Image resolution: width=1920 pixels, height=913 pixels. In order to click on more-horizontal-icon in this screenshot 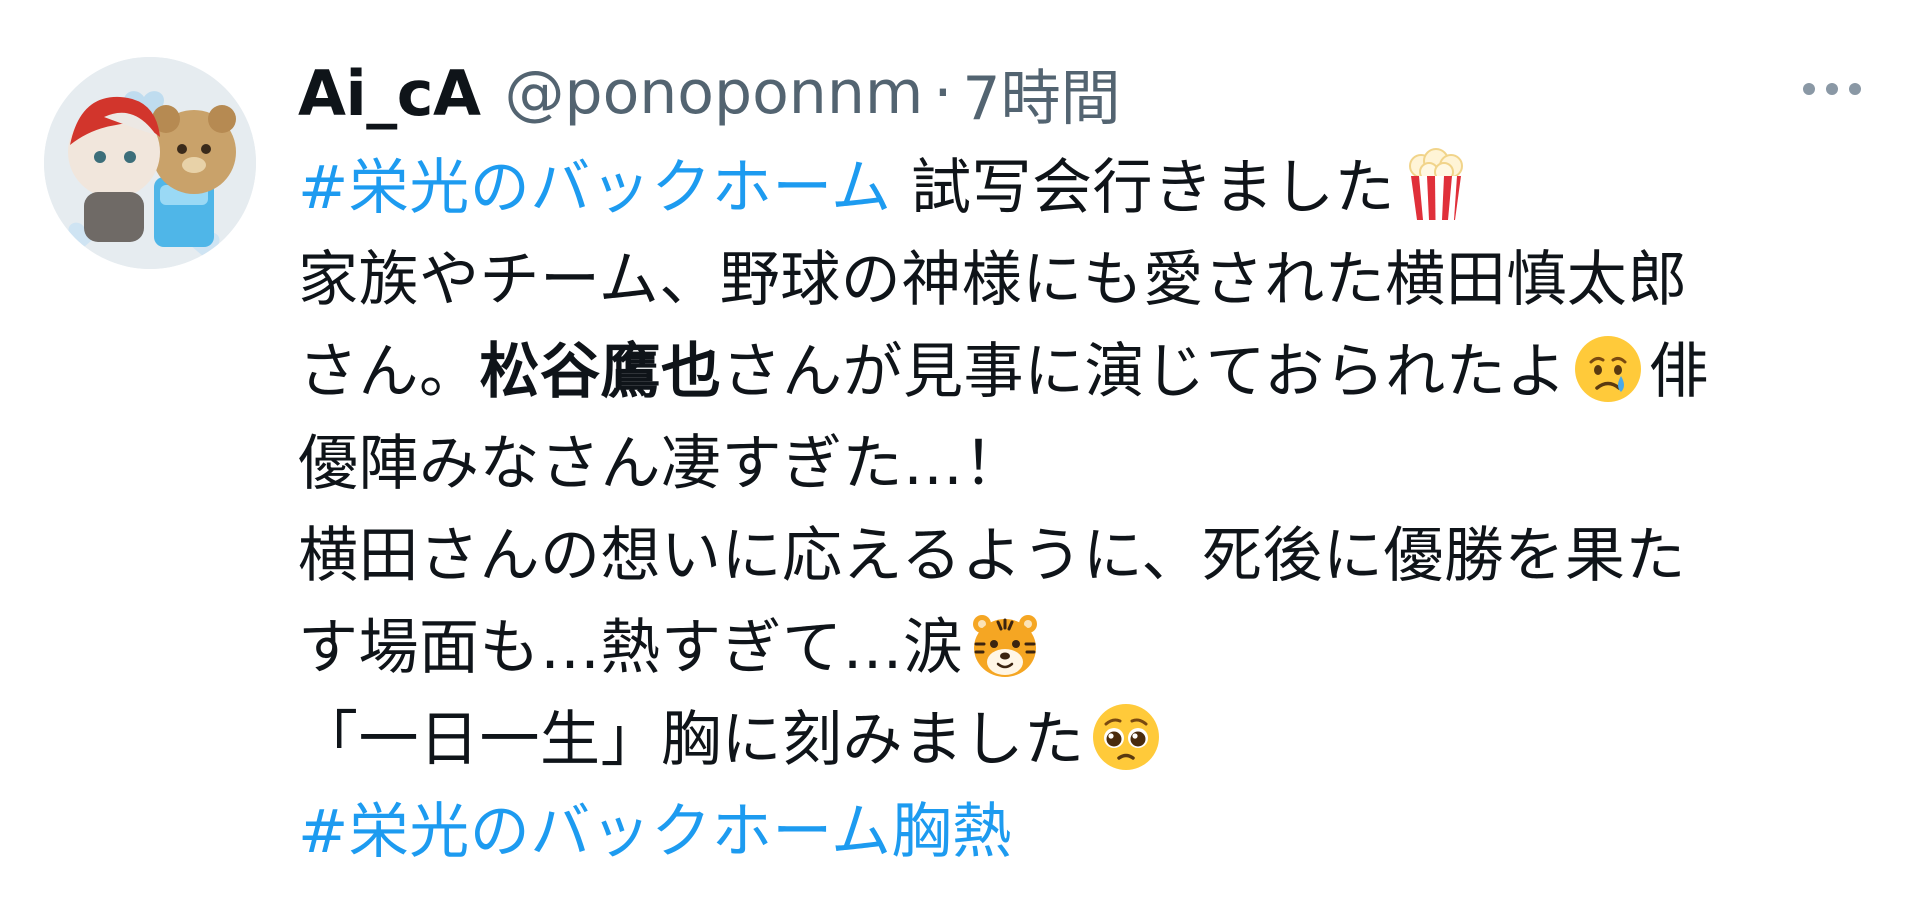, I will do `click(1832, 89)`.